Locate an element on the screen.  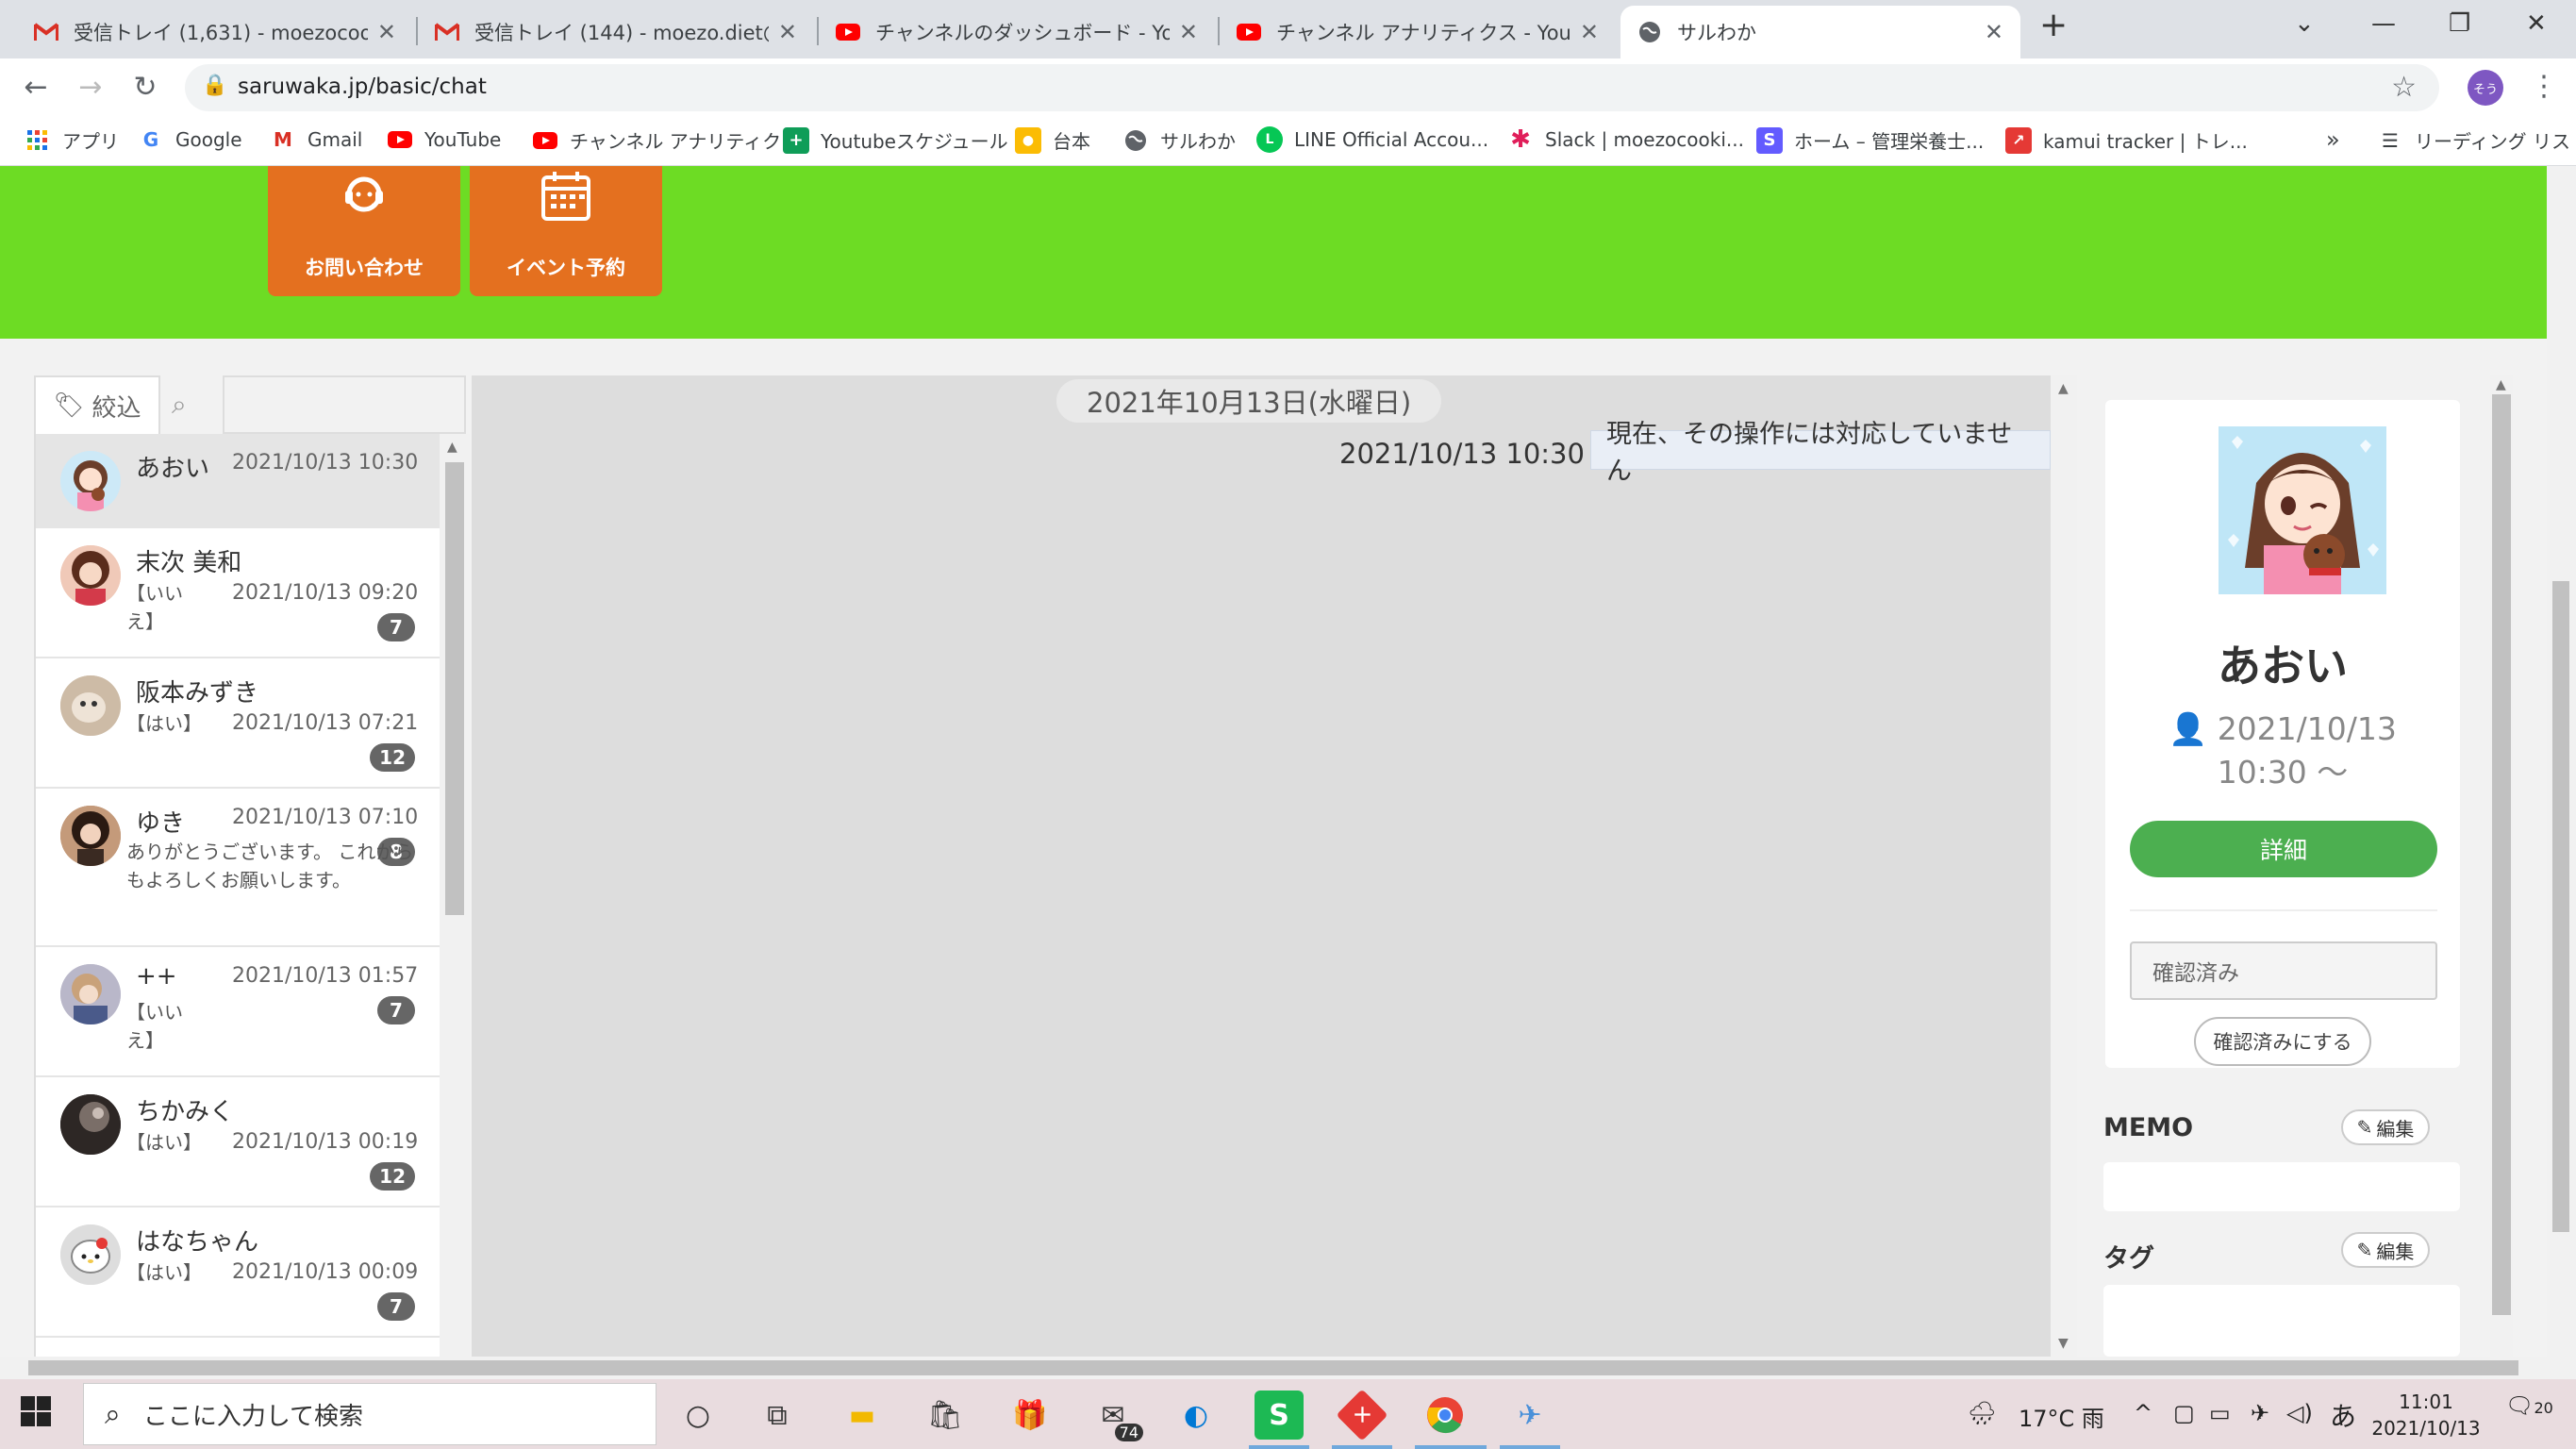
chat-list-item: ++ 2021/10/13 01:57 7 【いいえ】 is located at coordinates (238, 1012).